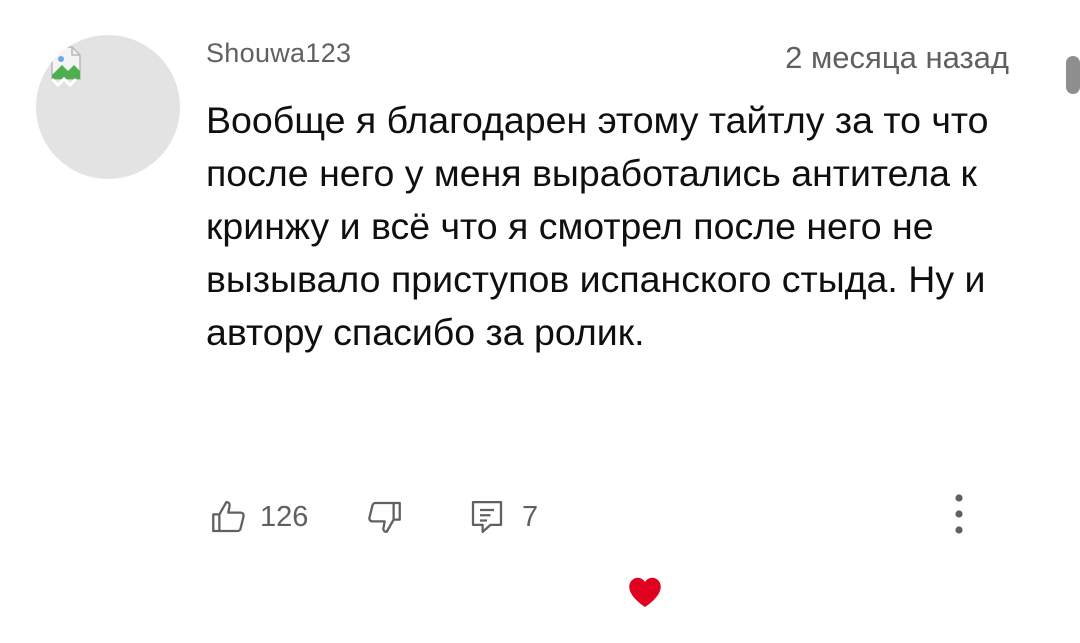 The height and width of the screenshot is (643, 1080). I want to click on broken-image-icon, so click(65, 67).